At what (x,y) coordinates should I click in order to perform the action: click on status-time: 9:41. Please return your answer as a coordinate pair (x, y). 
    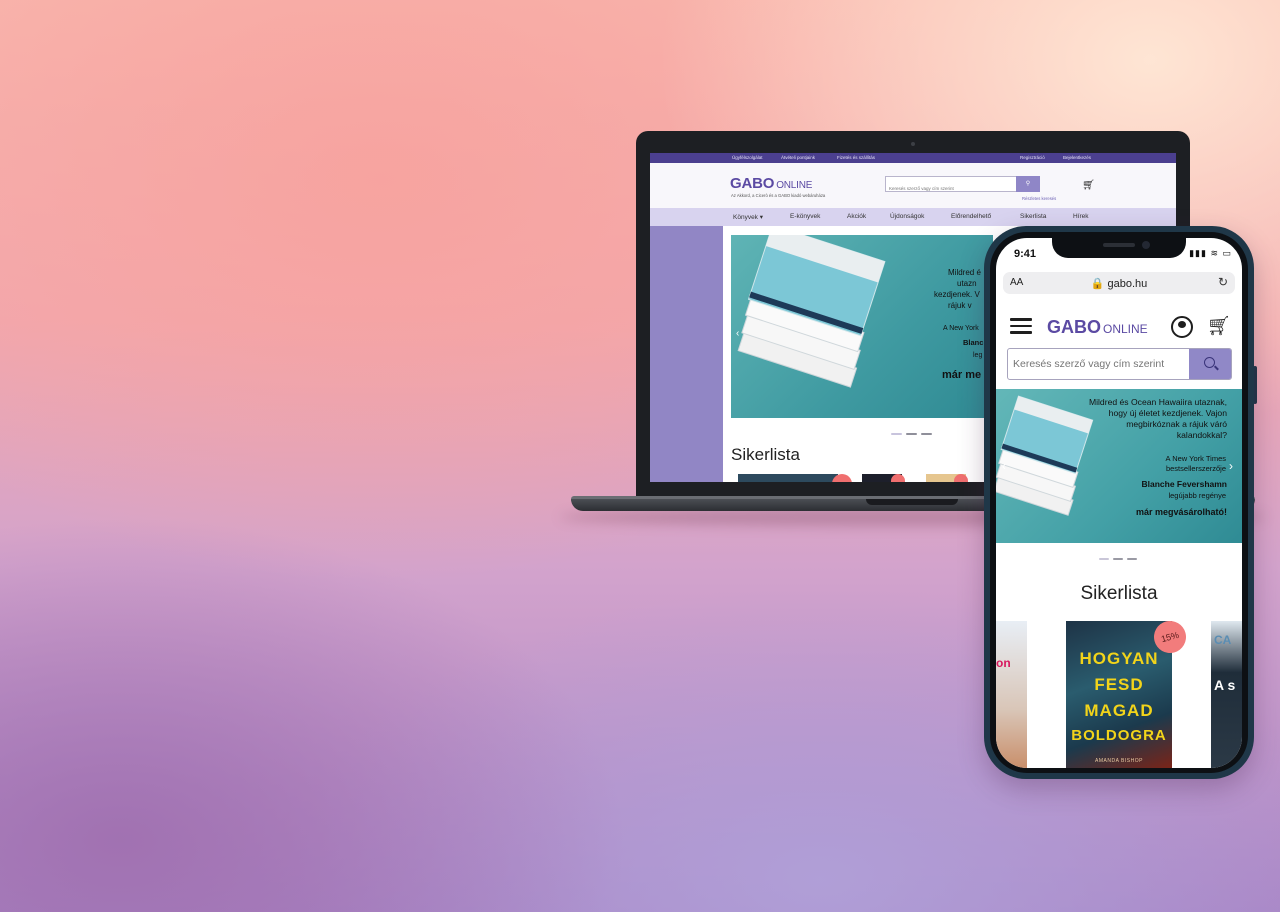
    Looking at the image, I should click on (1025, 254).